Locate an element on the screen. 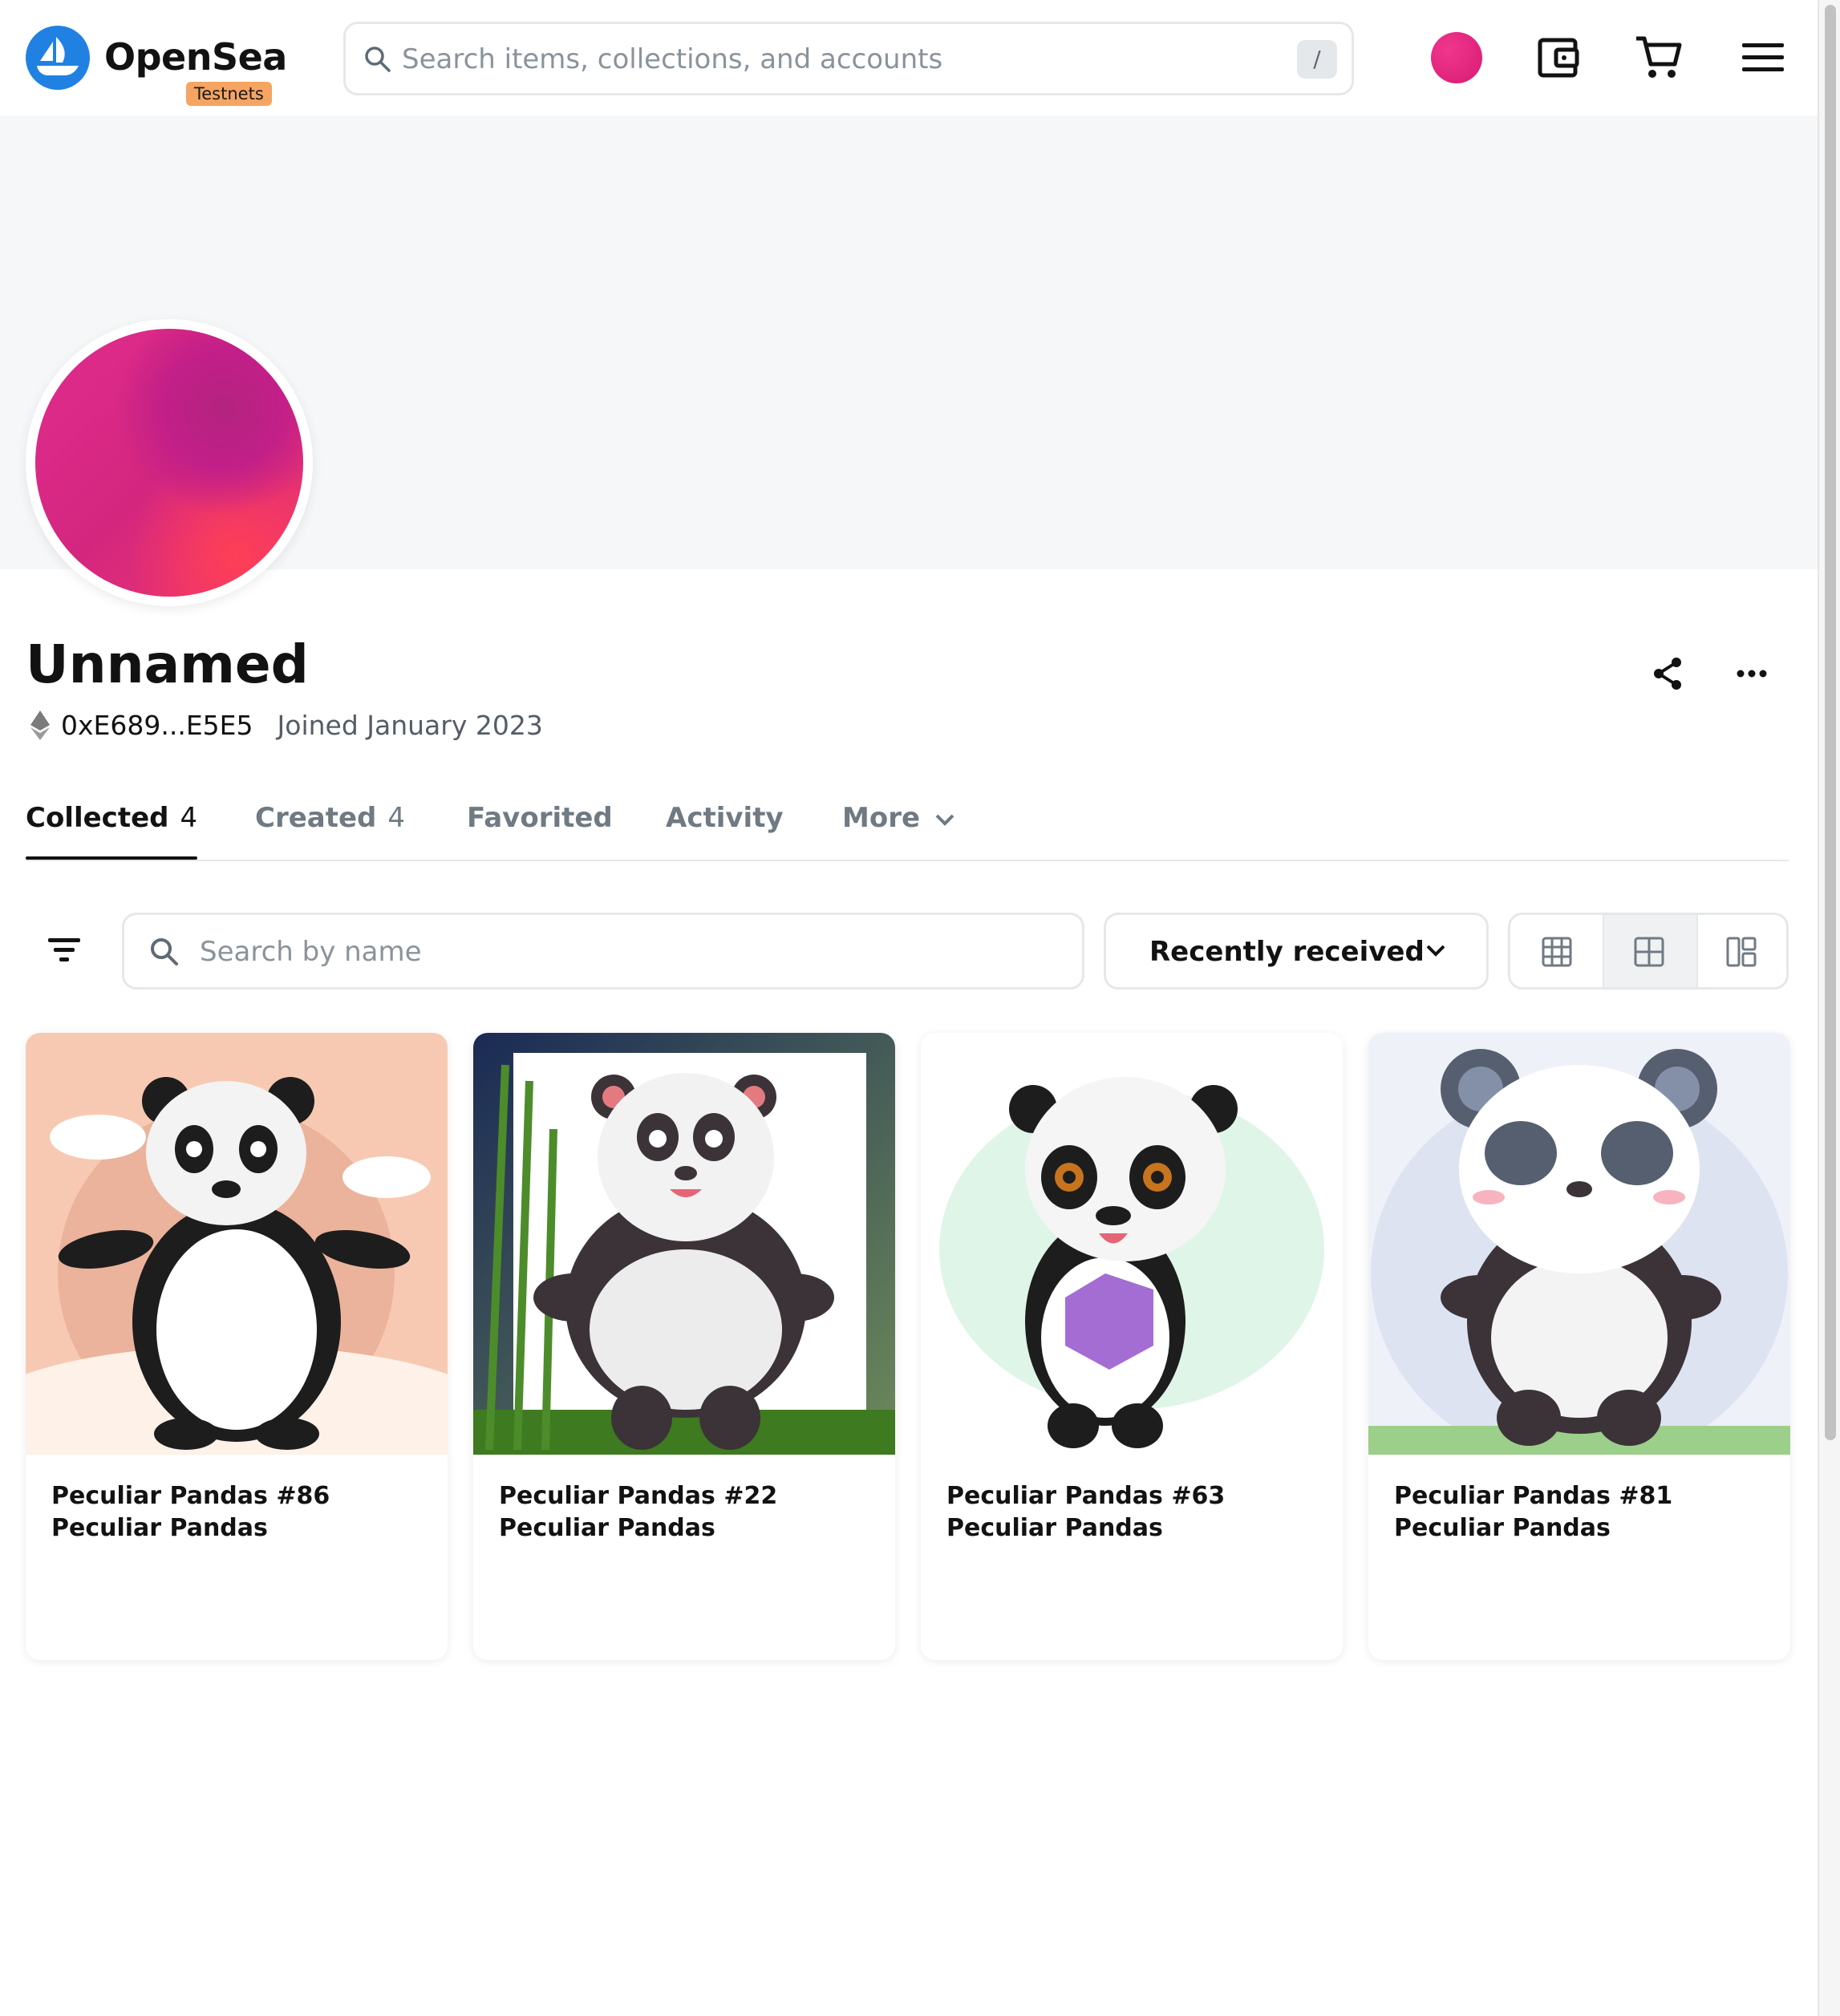 This screenshot has height=2016, width=1840. filter-icon is located at coordinates (64, 949).